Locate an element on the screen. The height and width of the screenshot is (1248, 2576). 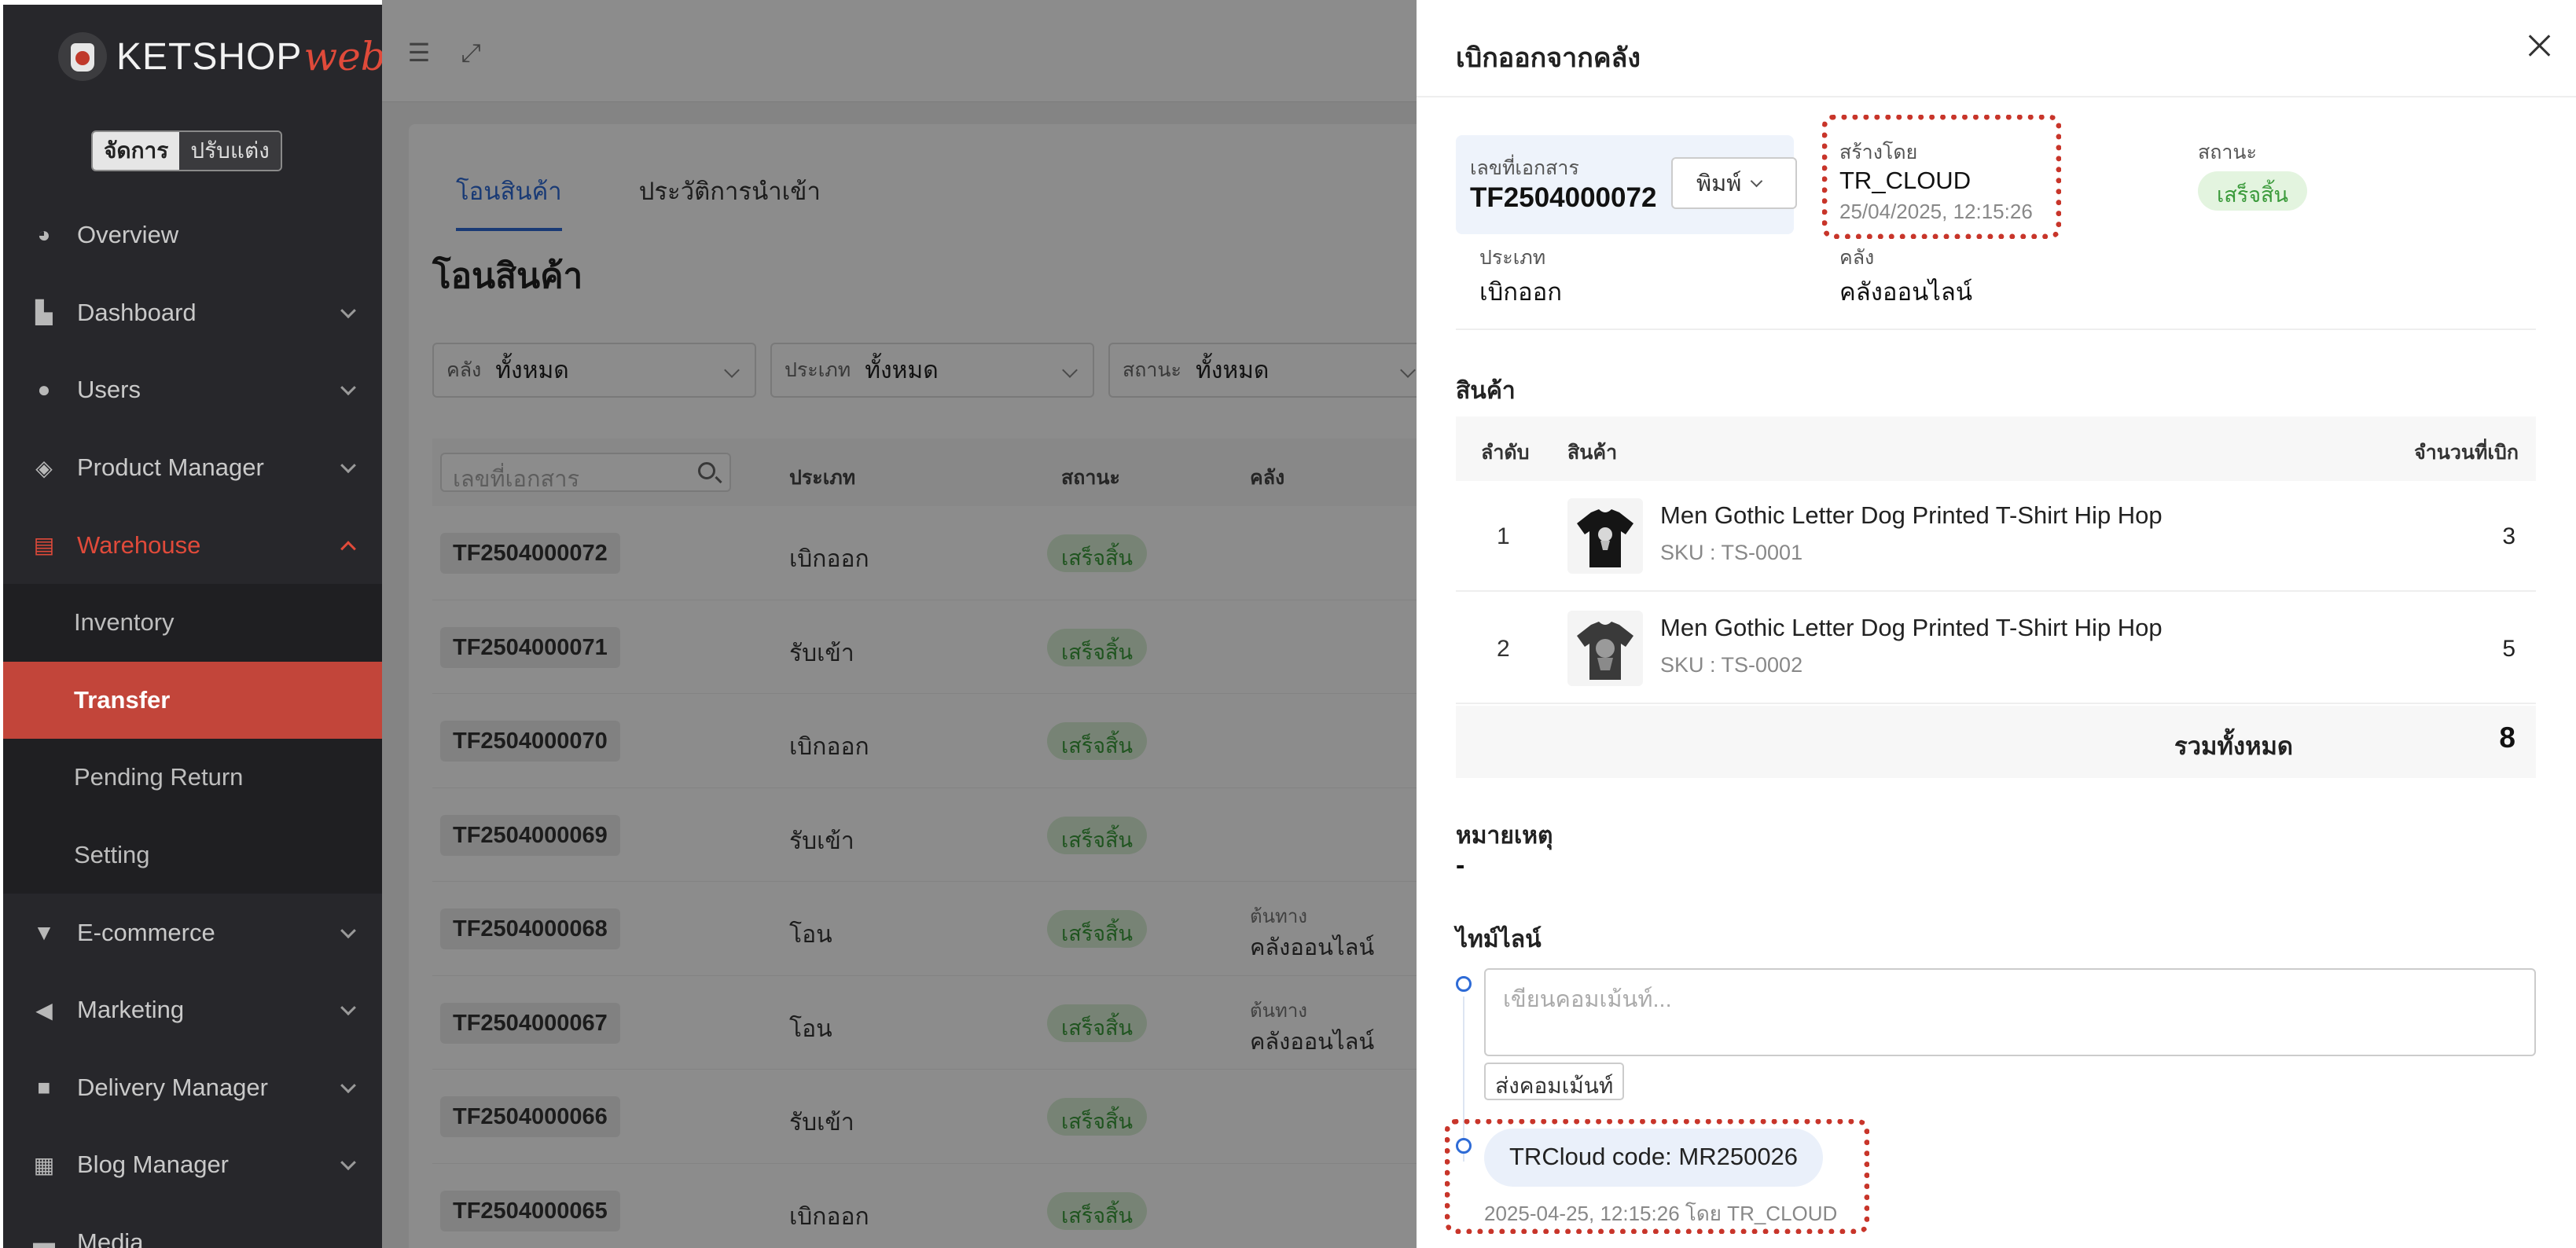
sidebar-item-marketing: ◀ Marketing is located at coordinates (192, 1010).